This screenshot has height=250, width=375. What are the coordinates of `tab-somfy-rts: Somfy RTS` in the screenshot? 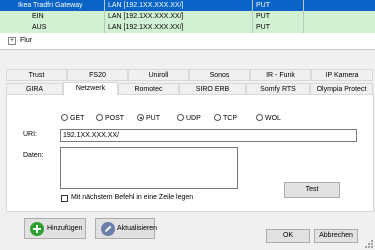 It's located at (278, 89).